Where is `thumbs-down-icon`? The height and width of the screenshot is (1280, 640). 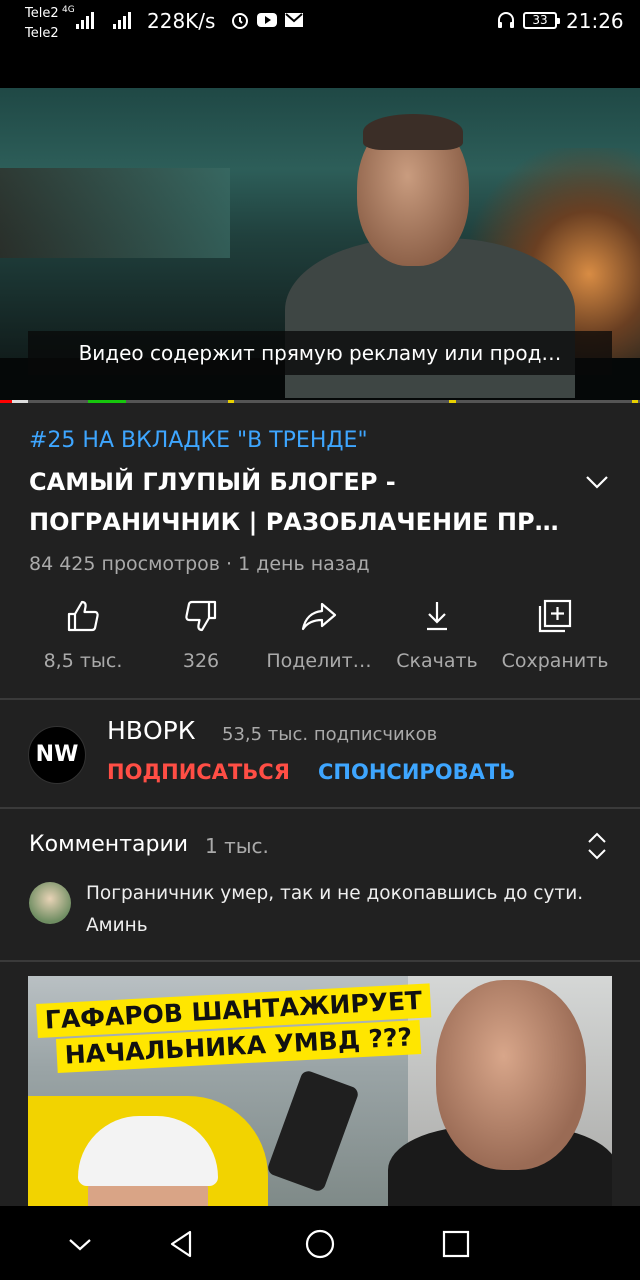
thumbs-down-icon is located at coordinates (201, 616).